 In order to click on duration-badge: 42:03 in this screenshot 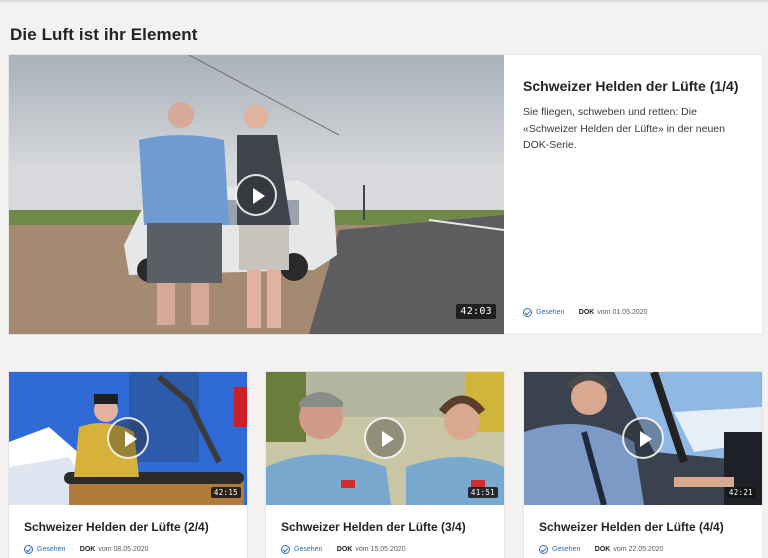, I will do `click(476, 311)`.